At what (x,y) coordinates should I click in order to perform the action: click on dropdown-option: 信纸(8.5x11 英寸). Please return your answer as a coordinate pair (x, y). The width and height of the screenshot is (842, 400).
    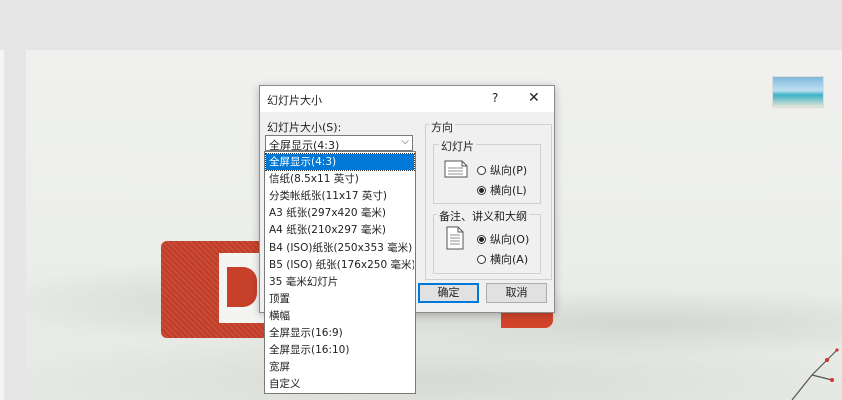
    Looking at the image, I should click on (340, 179).